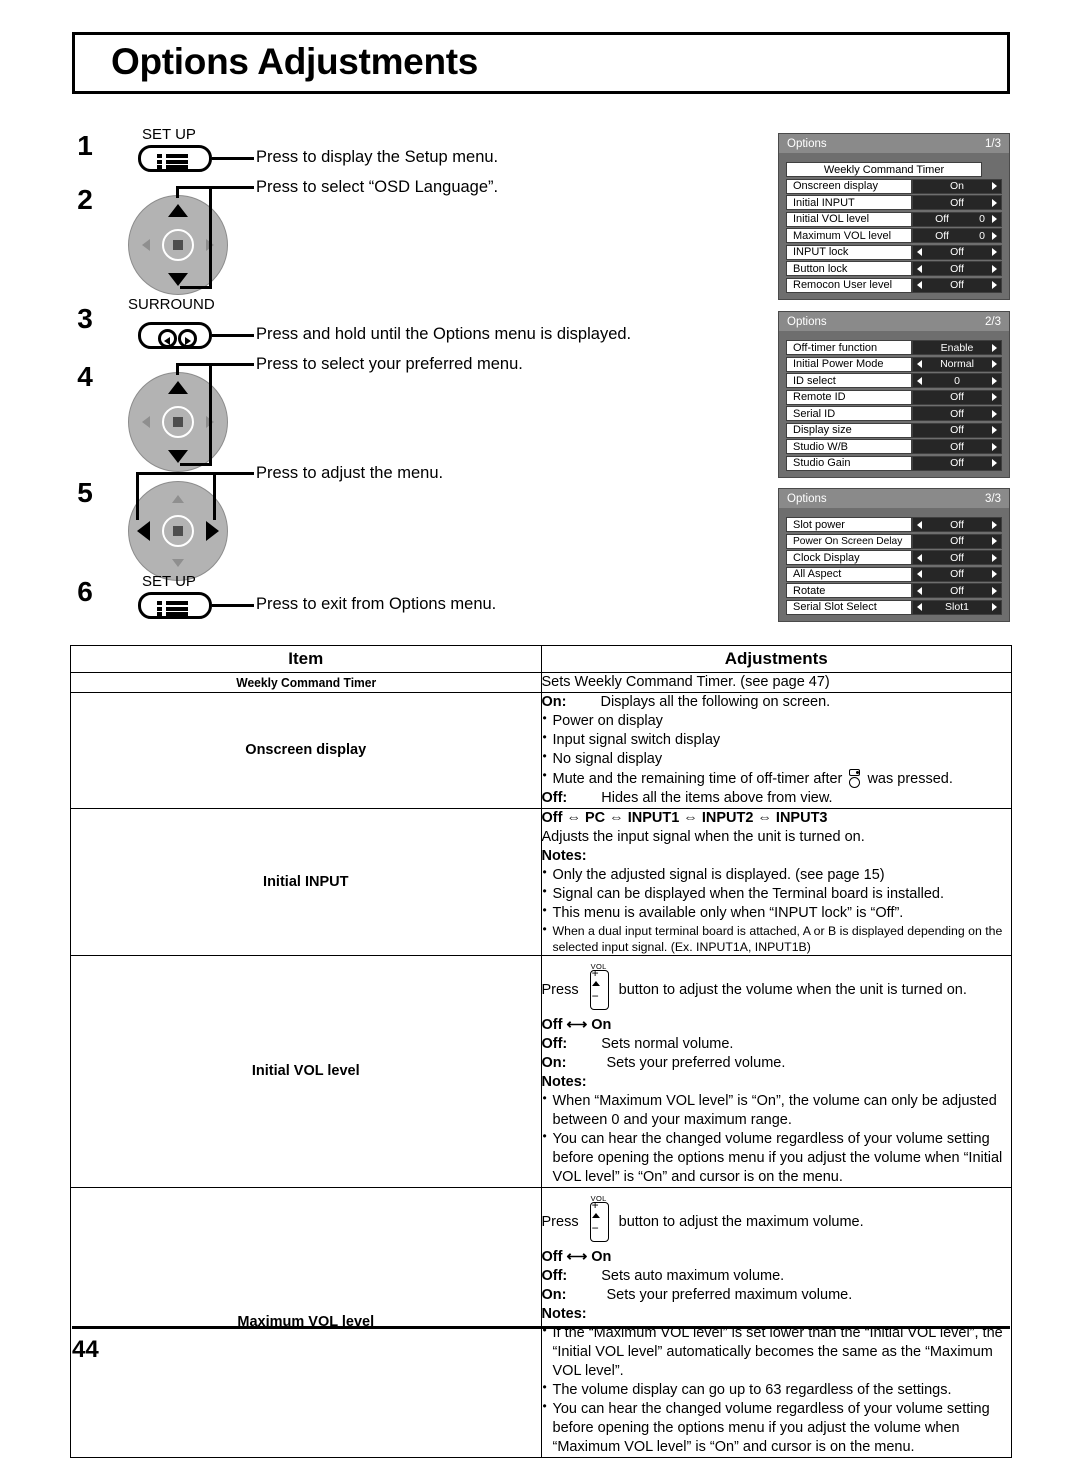 The width and height of the screenshot is (1080, 1458). Describe the element at coordinates (894, 541) in the screenshot. I see `osd-item-power-on-screen-delay: Power On Screen Delay Off` at that location.